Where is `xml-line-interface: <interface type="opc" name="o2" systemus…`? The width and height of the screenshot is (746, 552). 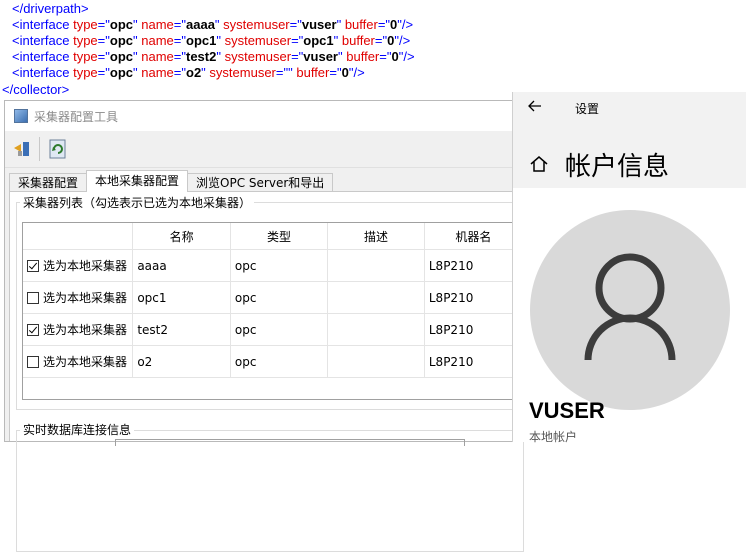 xml-line-interface: <interface type="opc" name="o2" systemus… is located at coordinates (188, 72).